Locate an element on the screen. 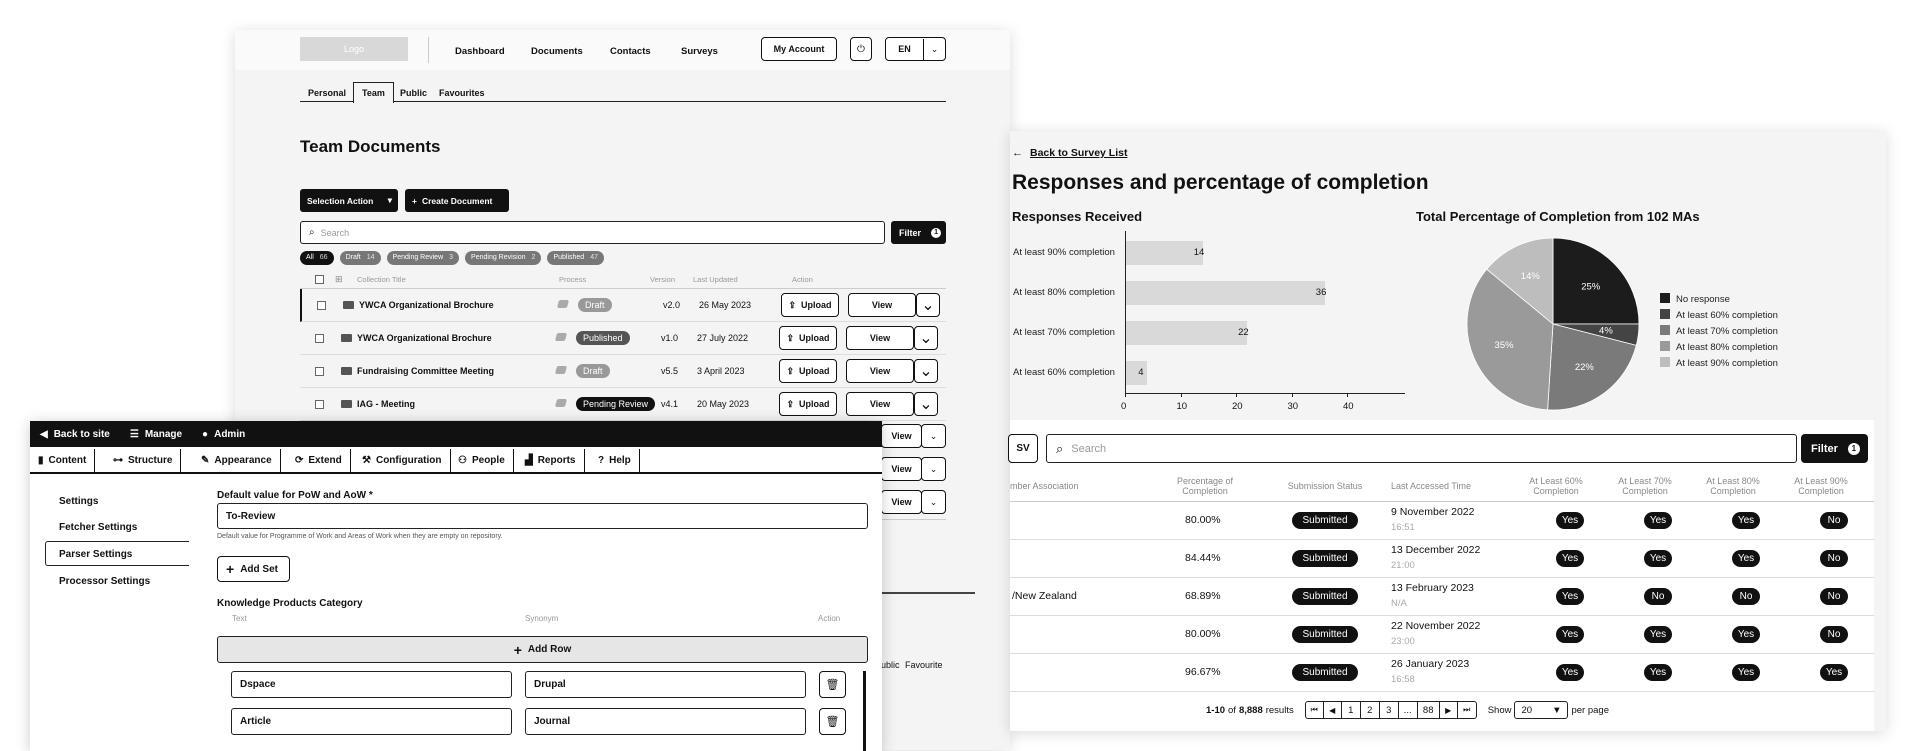 The image size is (1920, 751). default-value-input: To-Review is located at coordinates (542, 516).